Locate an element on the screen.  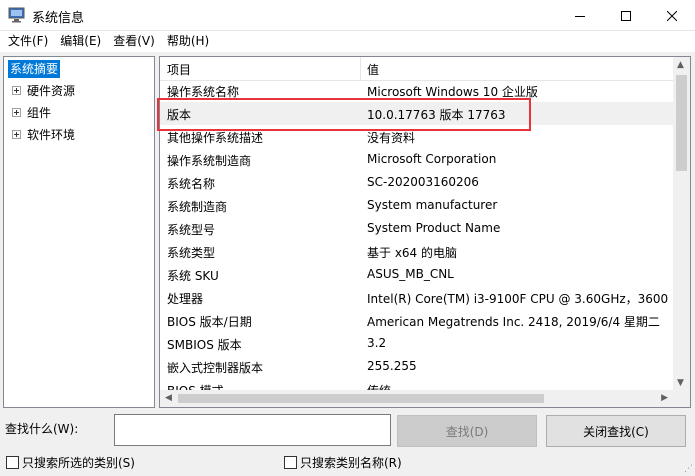
find-button: 查找(D) is located at coordinates (467, 431).